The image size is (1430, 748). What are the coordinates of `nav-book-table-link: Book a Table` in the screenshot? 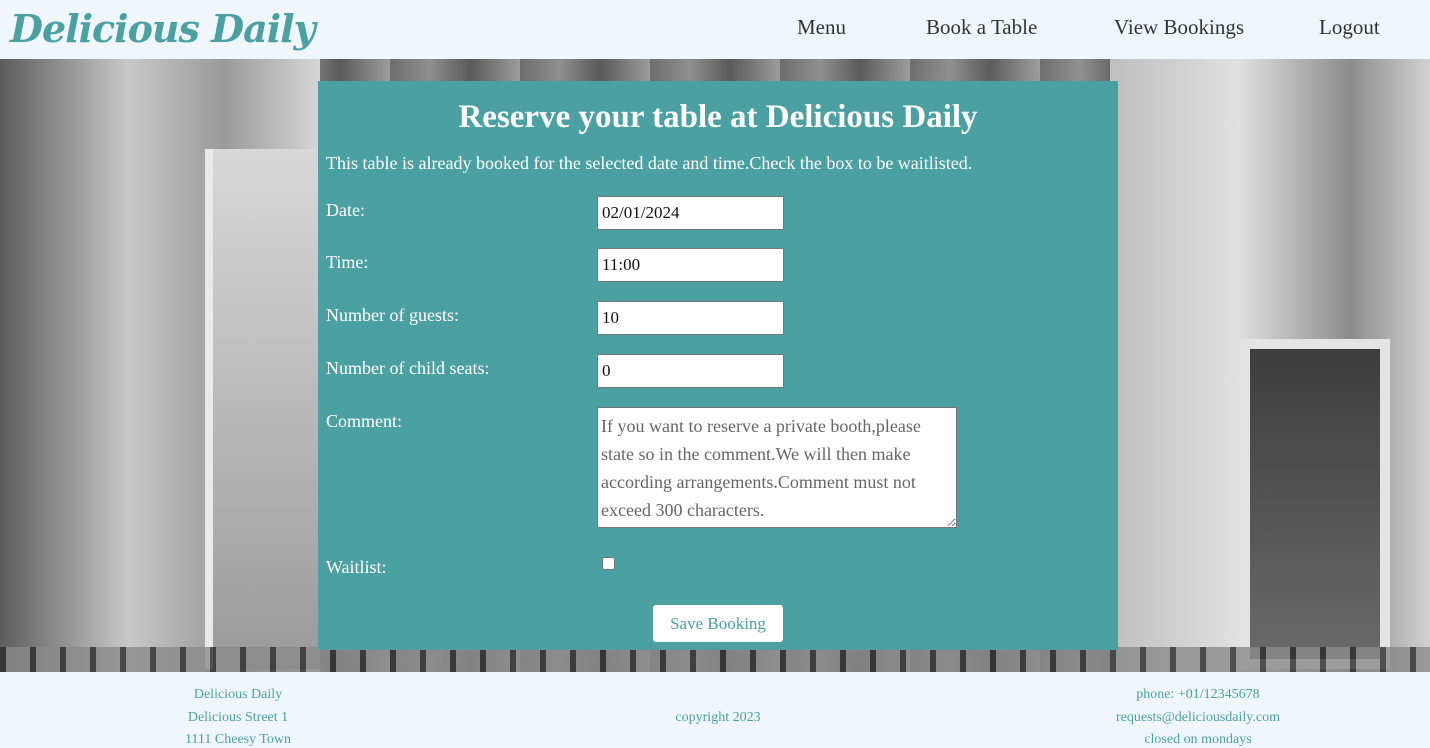 It's located at (981, 27).